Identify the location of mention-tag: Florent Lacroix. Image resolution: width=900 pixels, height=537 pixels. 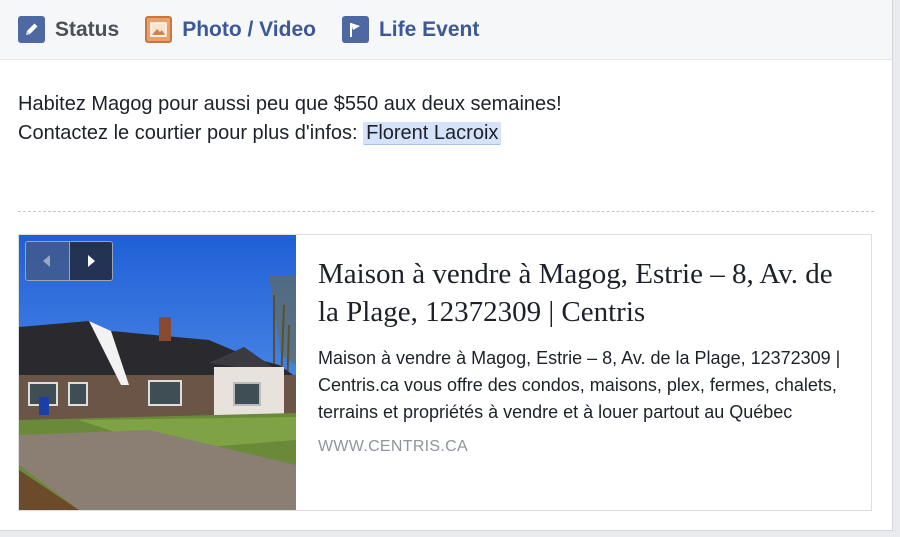
(432, 133).